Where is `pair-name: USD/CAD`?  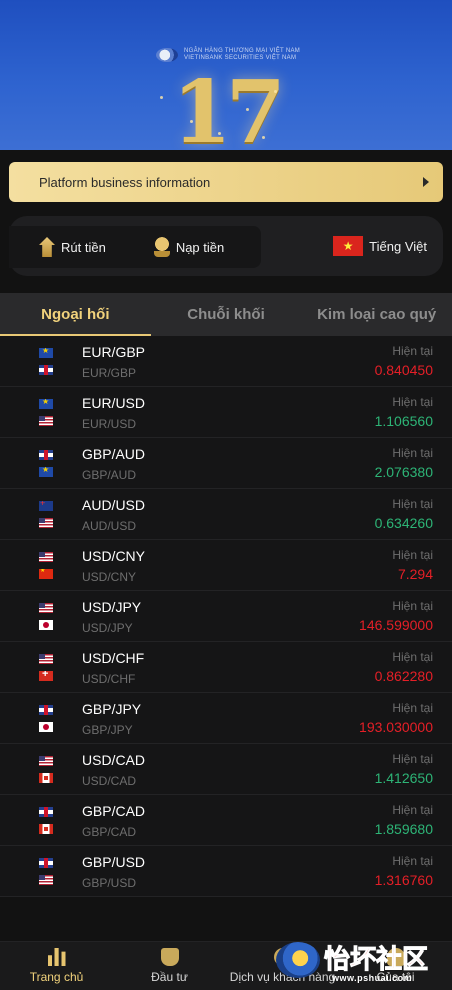
pair-name: USD/CAD is located at coordinates (114, 760).